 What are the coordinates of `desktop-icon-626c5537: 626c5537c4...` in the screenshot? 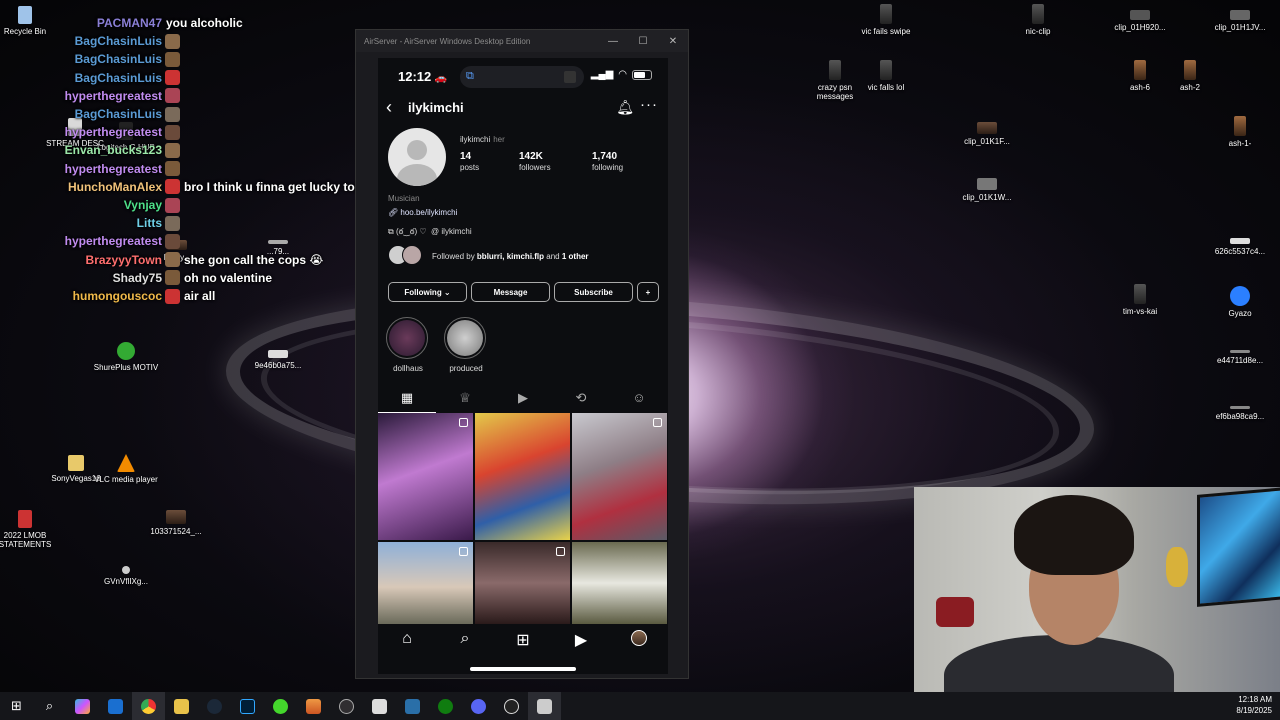 It's located at (1240, 247).